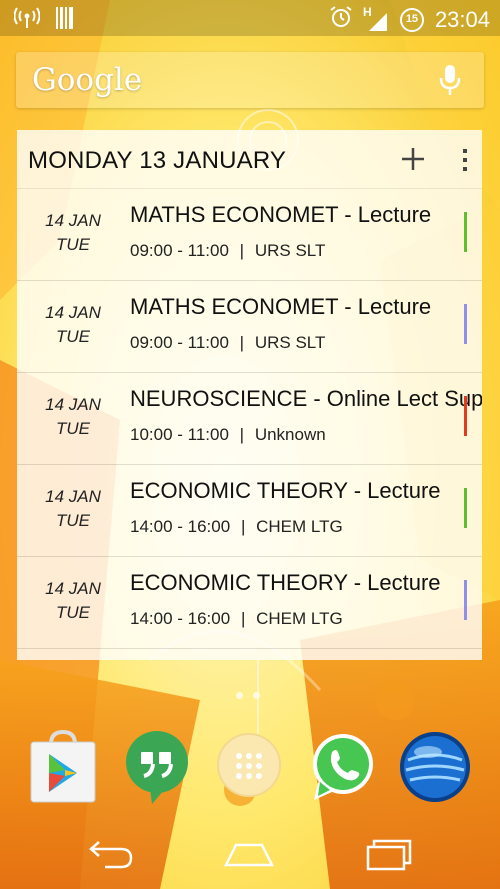 The height and width of the screenshot is (889, 500). Describe the element at coordinates (462, 19) in the screenshot. I see `clock: 23:04` at that location.